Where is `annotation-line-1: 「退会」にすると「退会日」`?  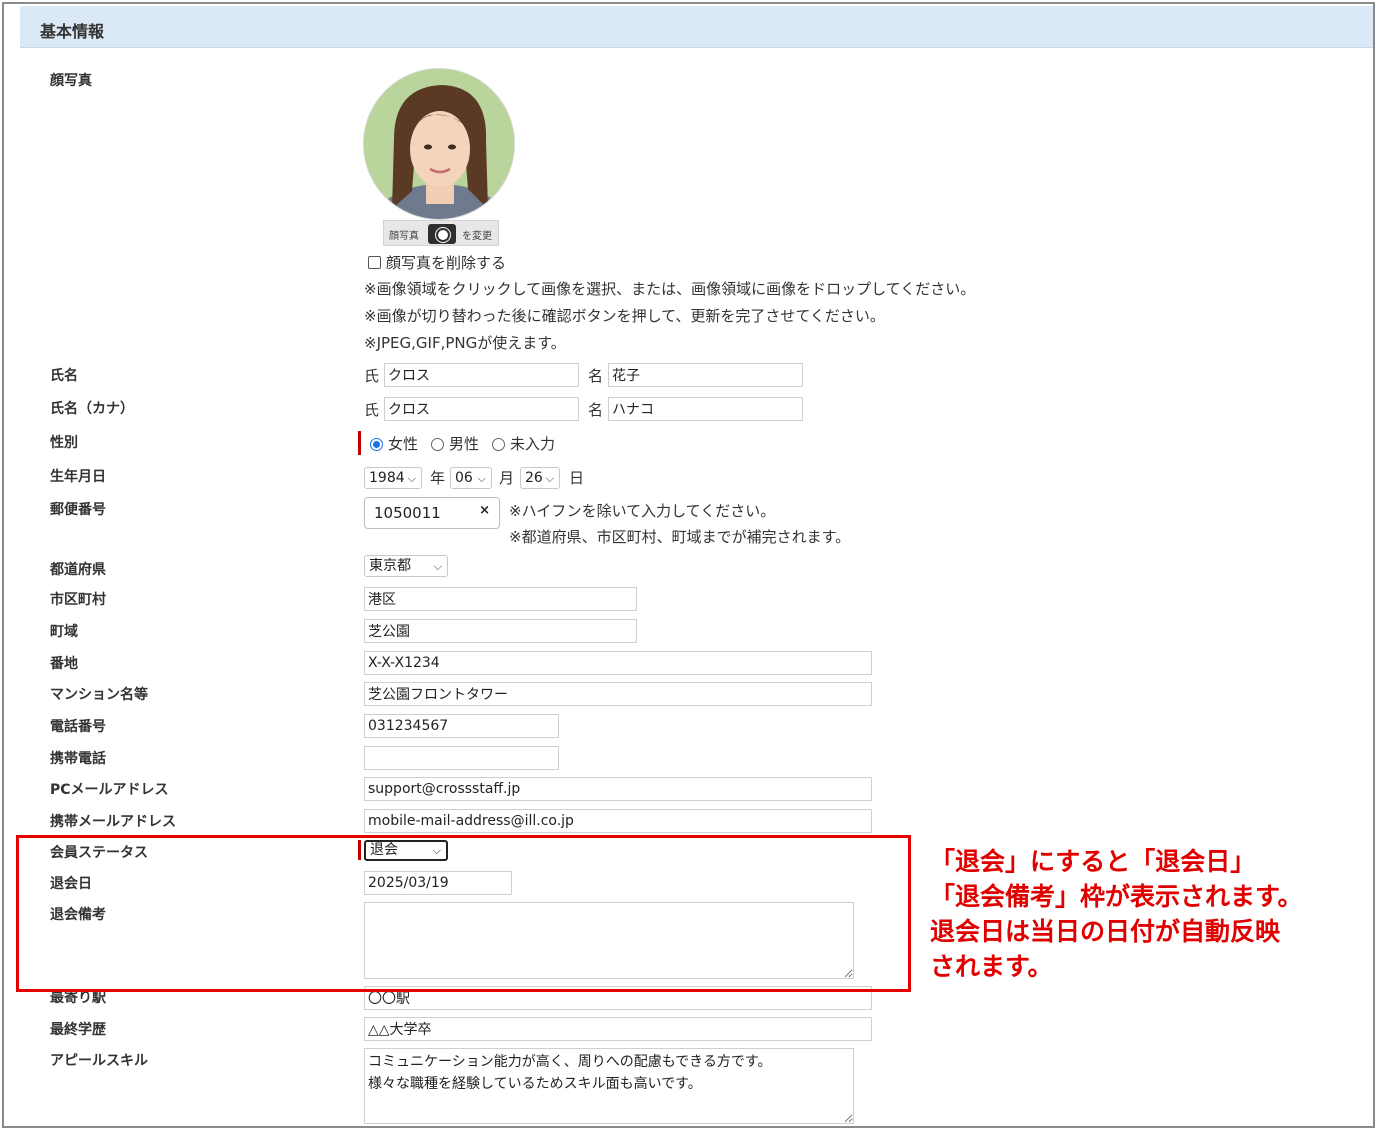
annotation-line-1: 「退会」にすると「退会日」 is located at coordinates (1093, 861).